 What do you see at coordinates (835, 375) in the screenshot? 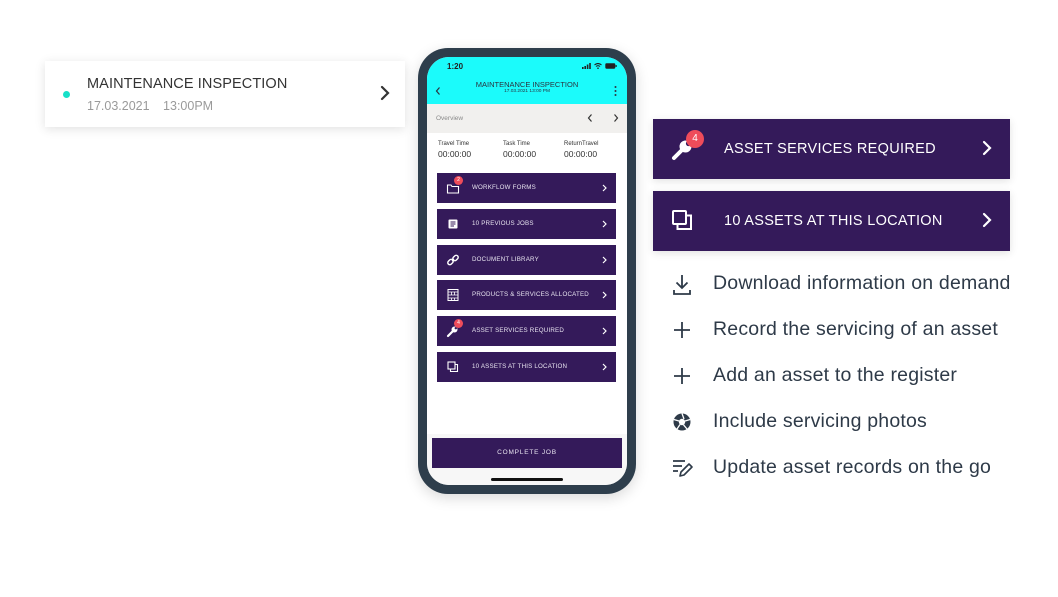
I see `feature-label: Add an asset to the register` at bounding box center [835, 375].